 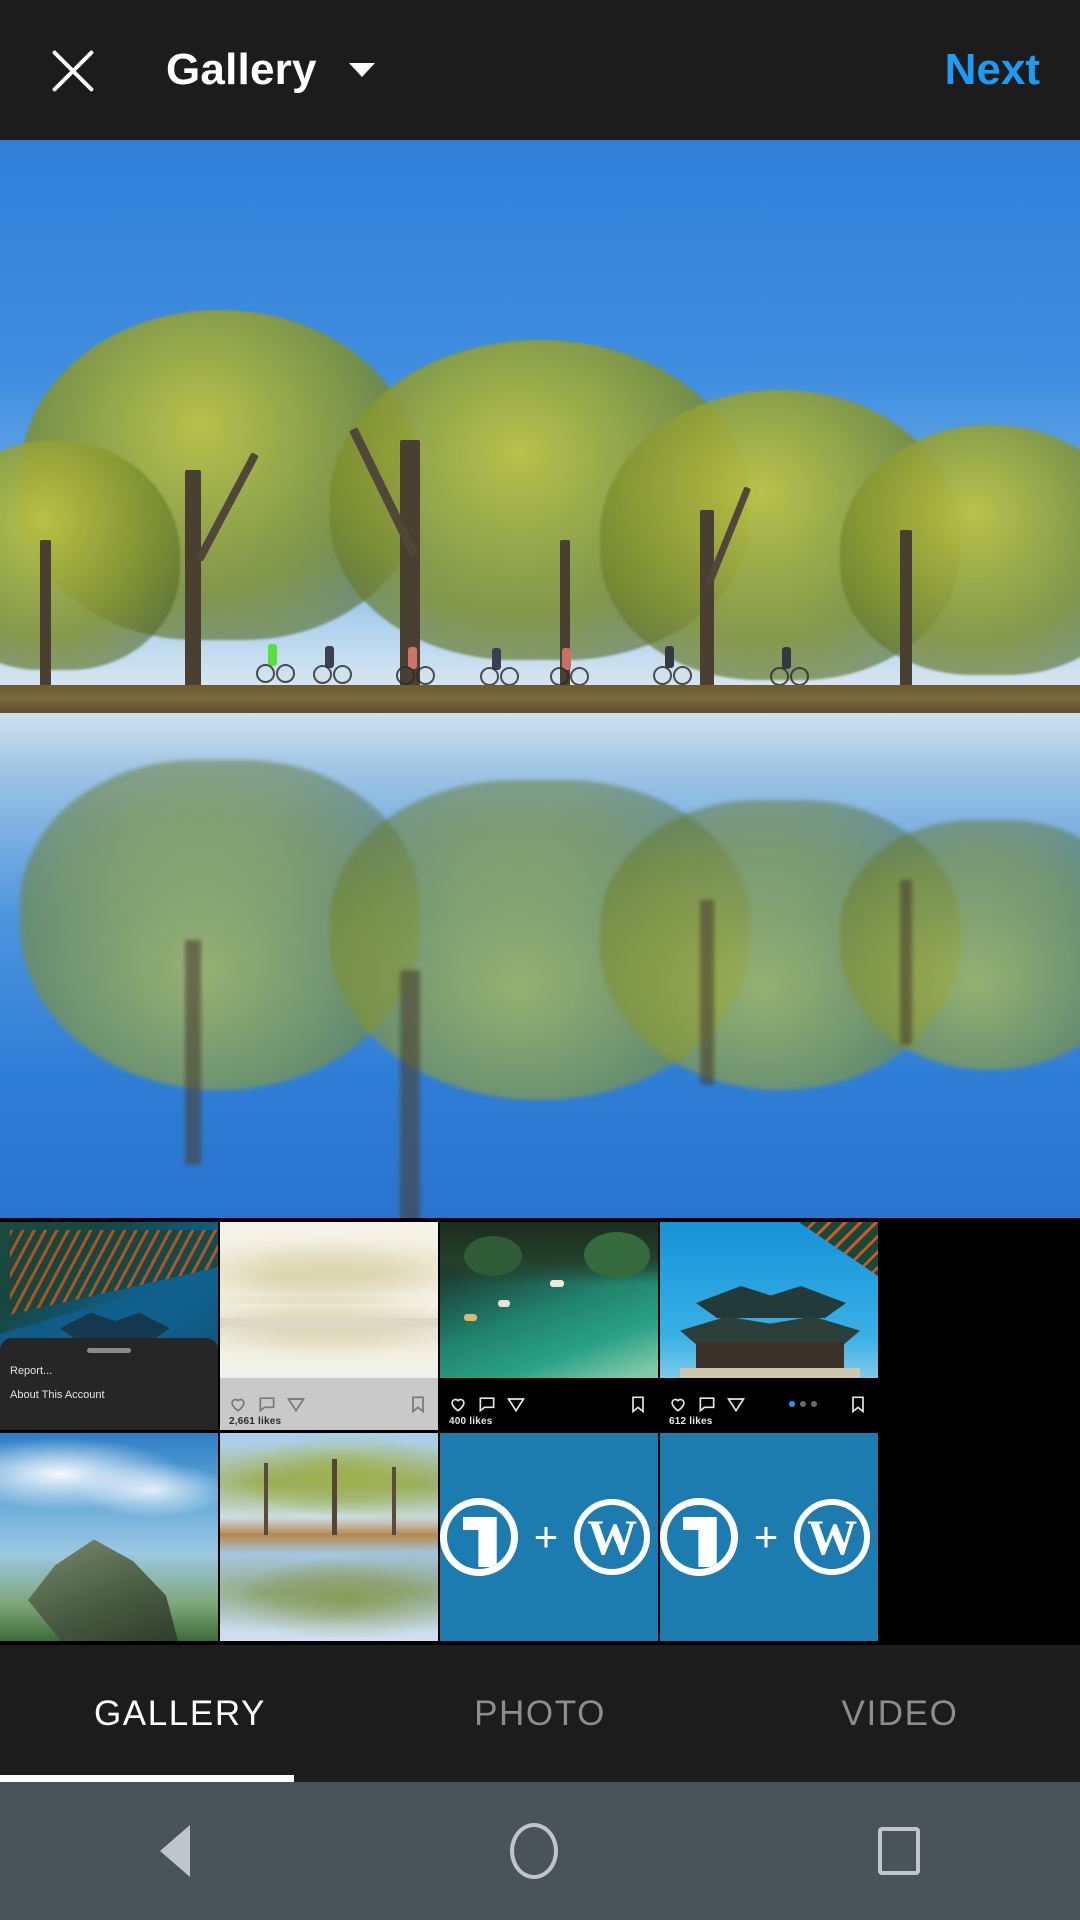 I want to click on like-count: 400 likes, so click(x=471, y=1421).